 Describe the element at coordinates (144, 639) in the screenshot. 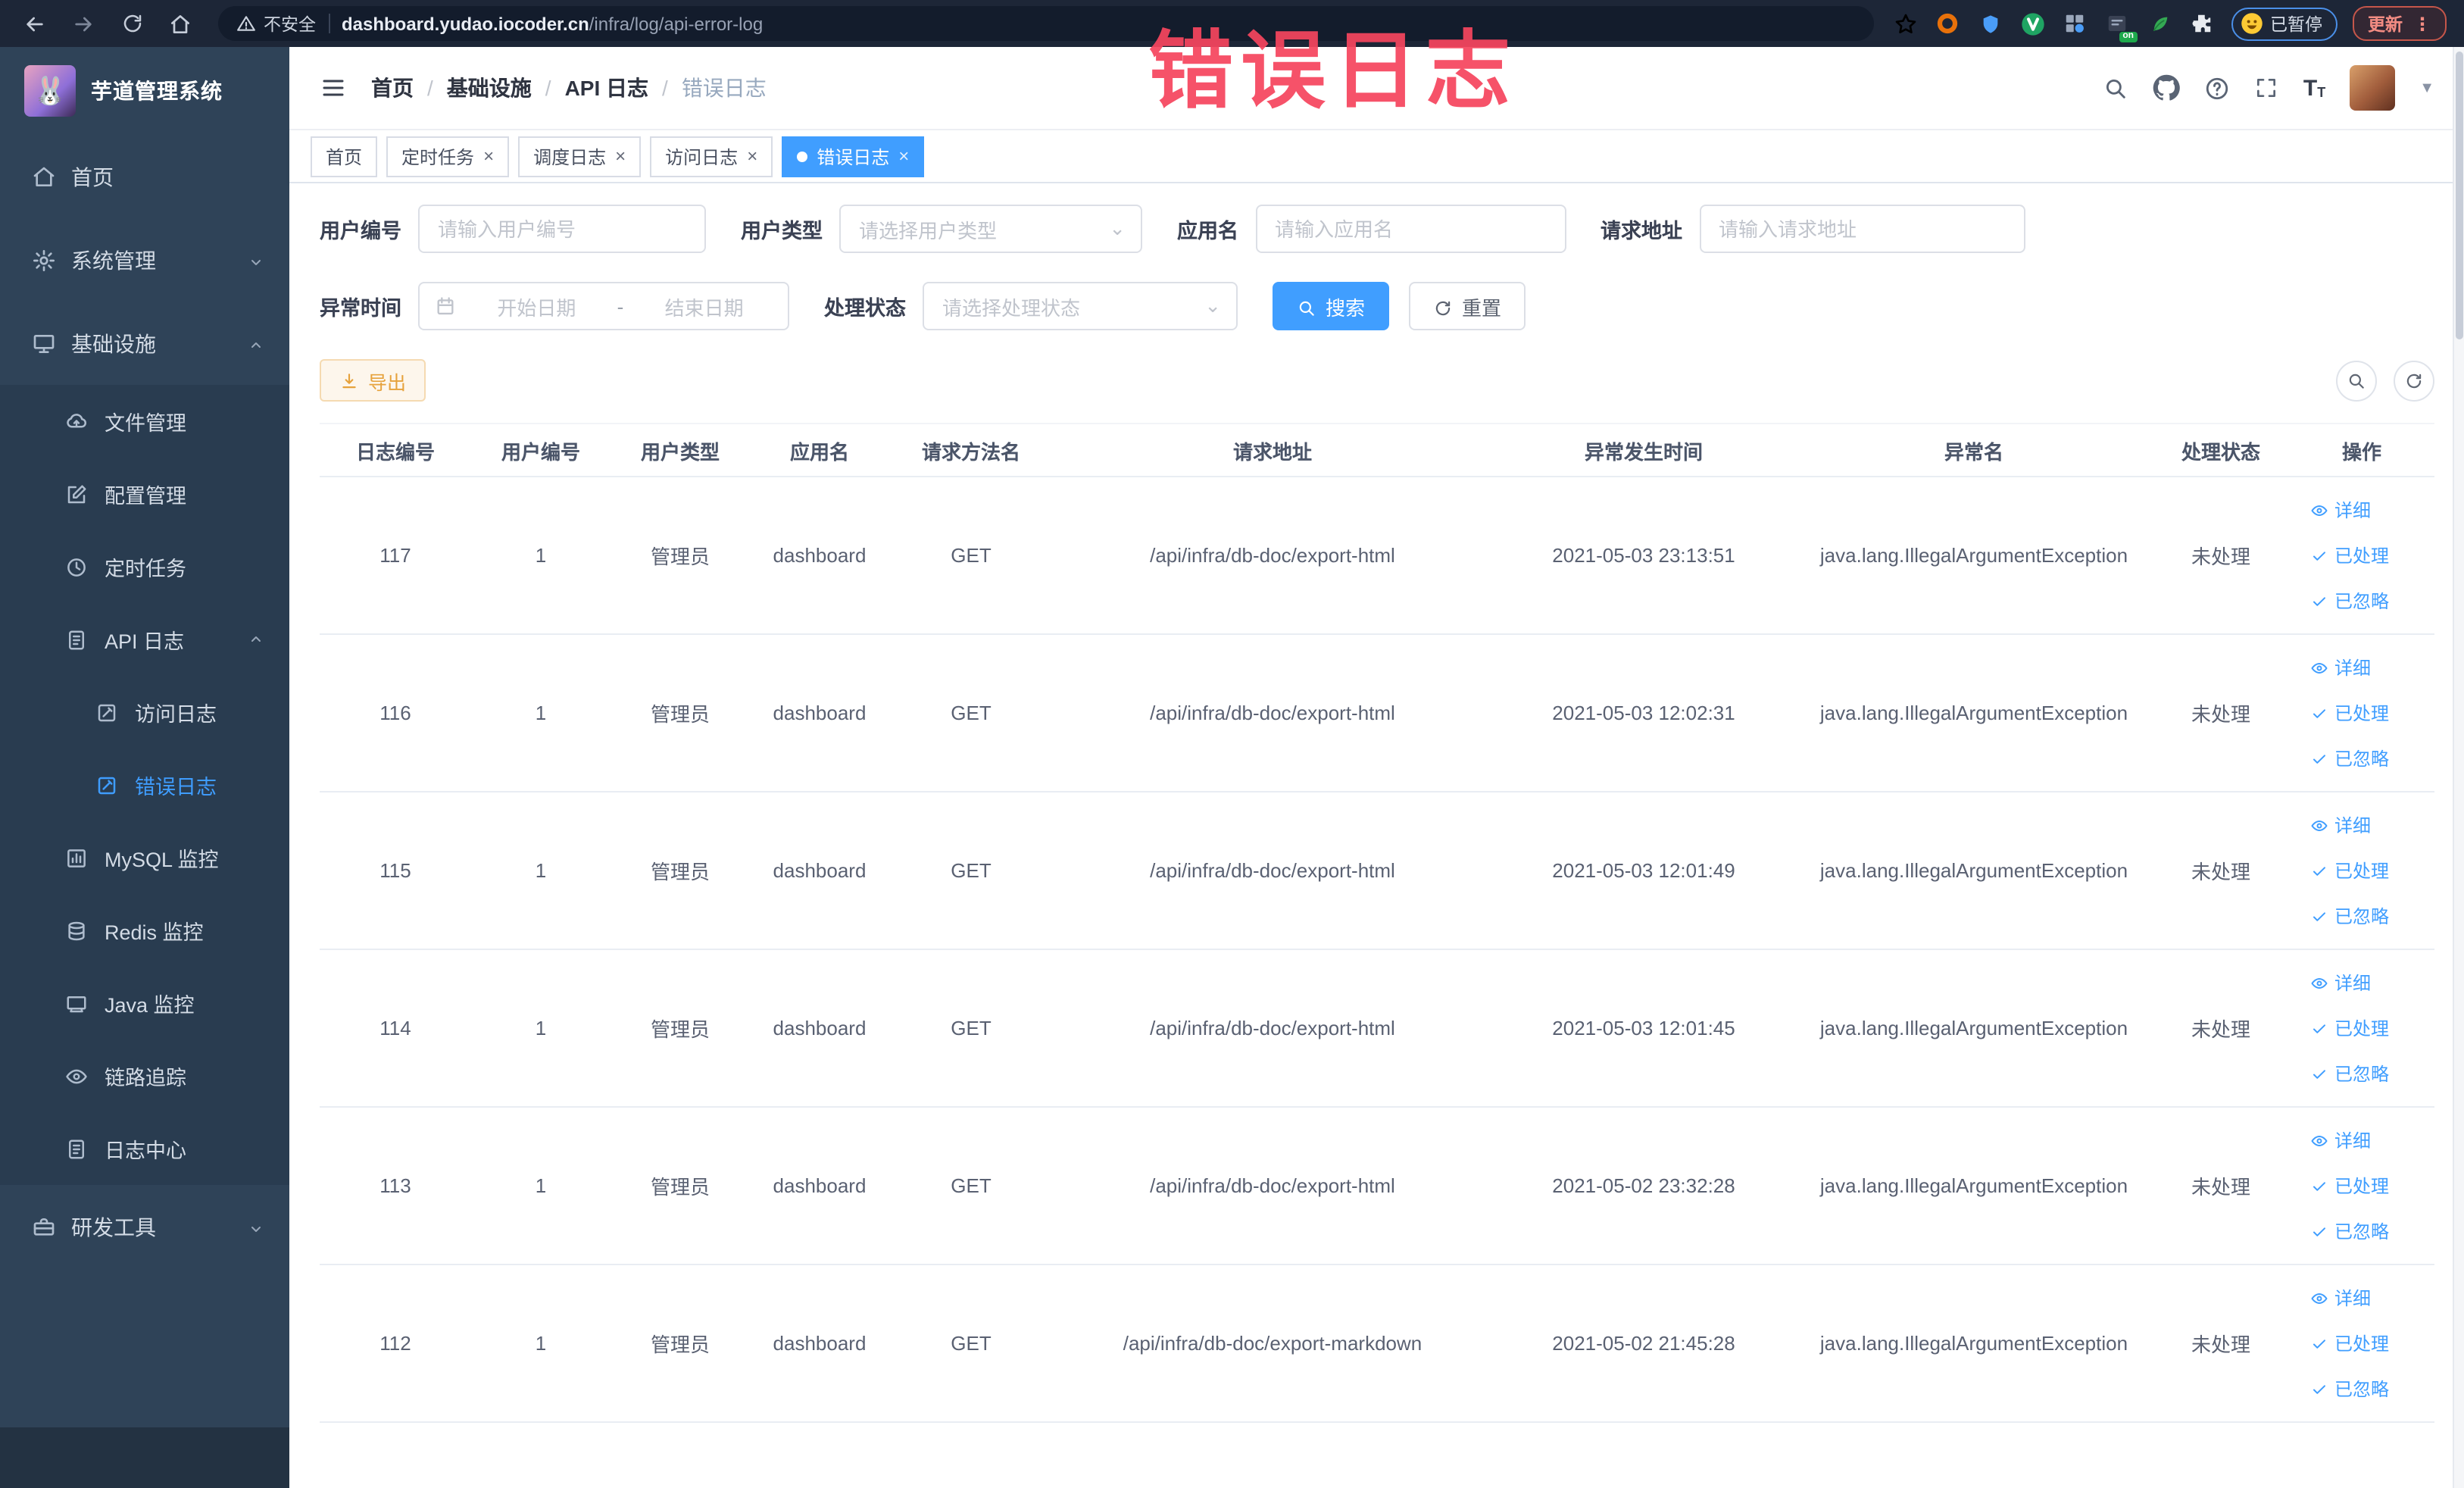

I see `sidebar-item-API-日志: API 日志` at that location.